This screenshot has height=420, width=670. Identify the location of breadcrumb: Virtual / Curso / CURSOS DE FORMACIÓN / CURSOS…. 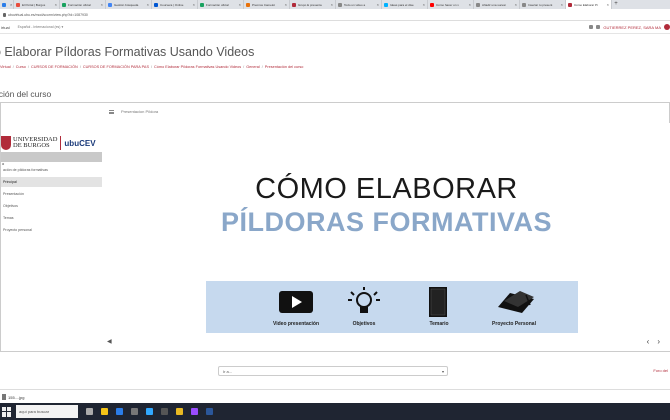
(151, 67).